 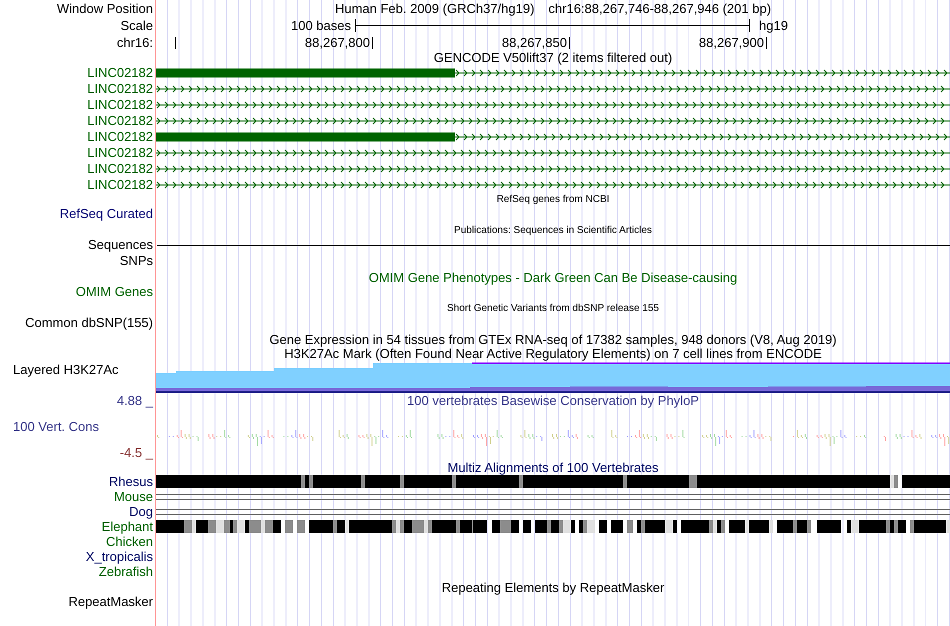 What do you see at coordinates (434, 9) in the screenshot?
I see `assembly-name: Human Feb. 2009 (GRCh37/hg19)` at bounding box center [434, 9].